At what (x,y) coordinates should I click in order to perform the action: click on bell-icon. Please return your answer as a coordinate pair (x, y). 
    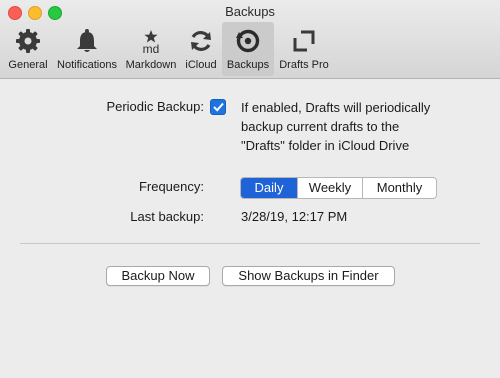
    Looking at the image, I should click on (87, 41).